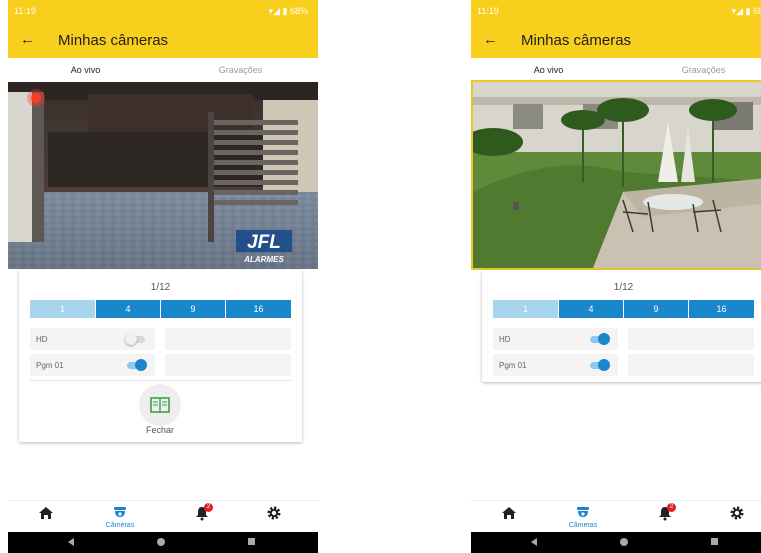  I want to click on divider, so click(160, 380).